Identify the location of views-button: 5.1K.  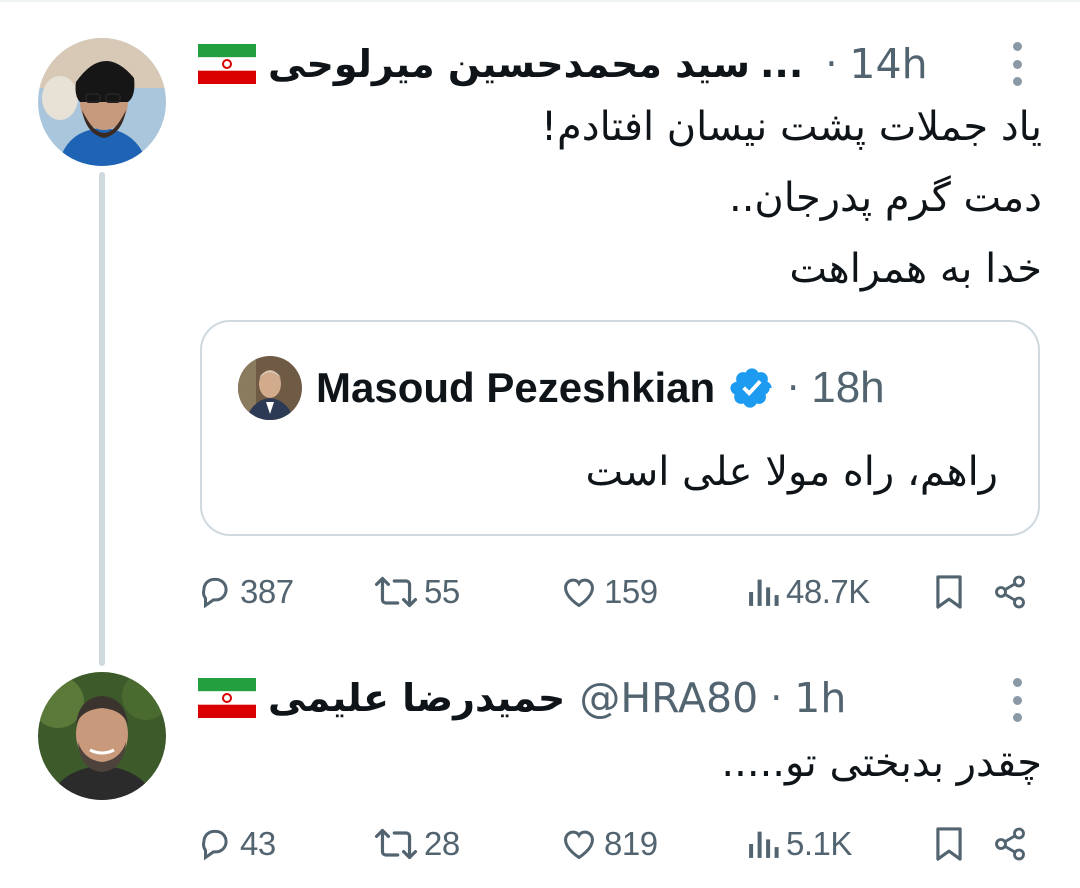
(799, 844).